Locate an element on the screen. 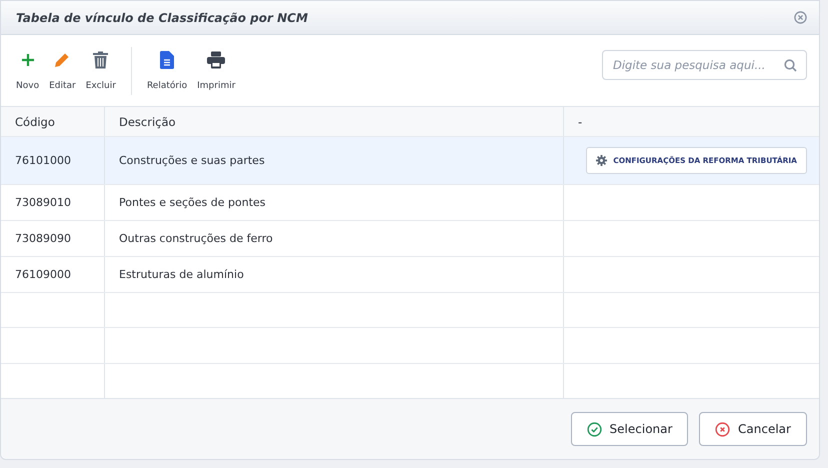 The width and height of the screenshot is (828, 468). report-button: Relatório is located at coordinates (167, 70).